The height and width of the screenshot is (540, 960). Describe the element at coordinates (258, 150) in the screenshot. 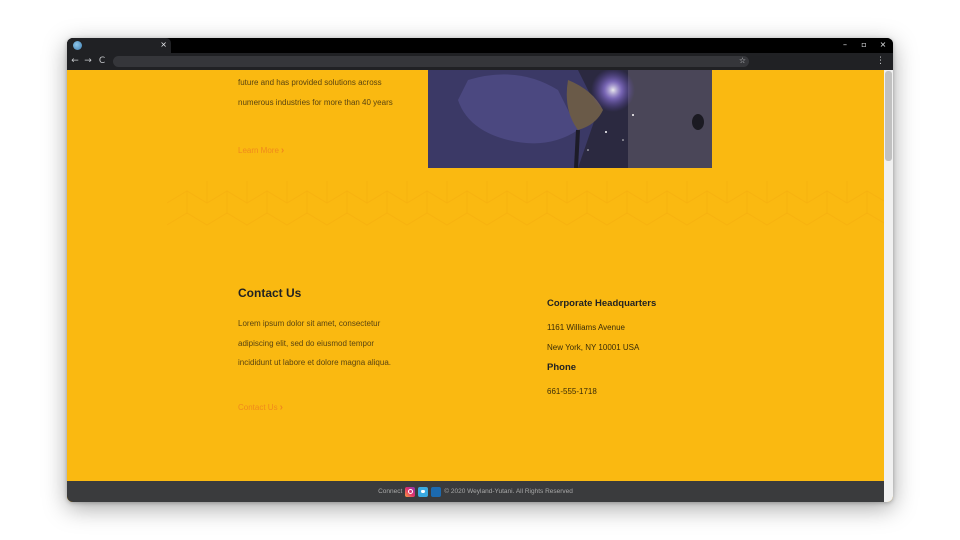

I see `learn-more-label: Learn More` at that location.